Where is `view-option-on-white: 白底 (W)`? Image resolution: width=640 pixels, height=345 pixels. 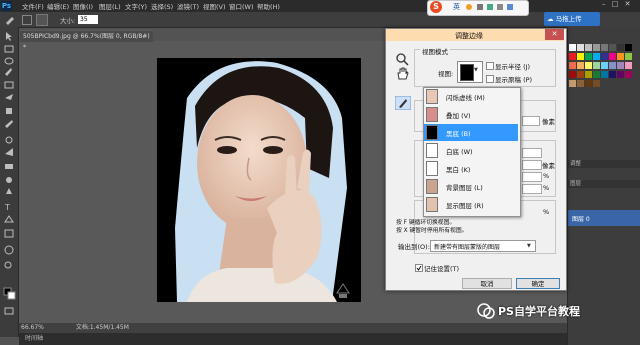 view-option-on-white: 白底 (W) is located at coordinates (471, 150).